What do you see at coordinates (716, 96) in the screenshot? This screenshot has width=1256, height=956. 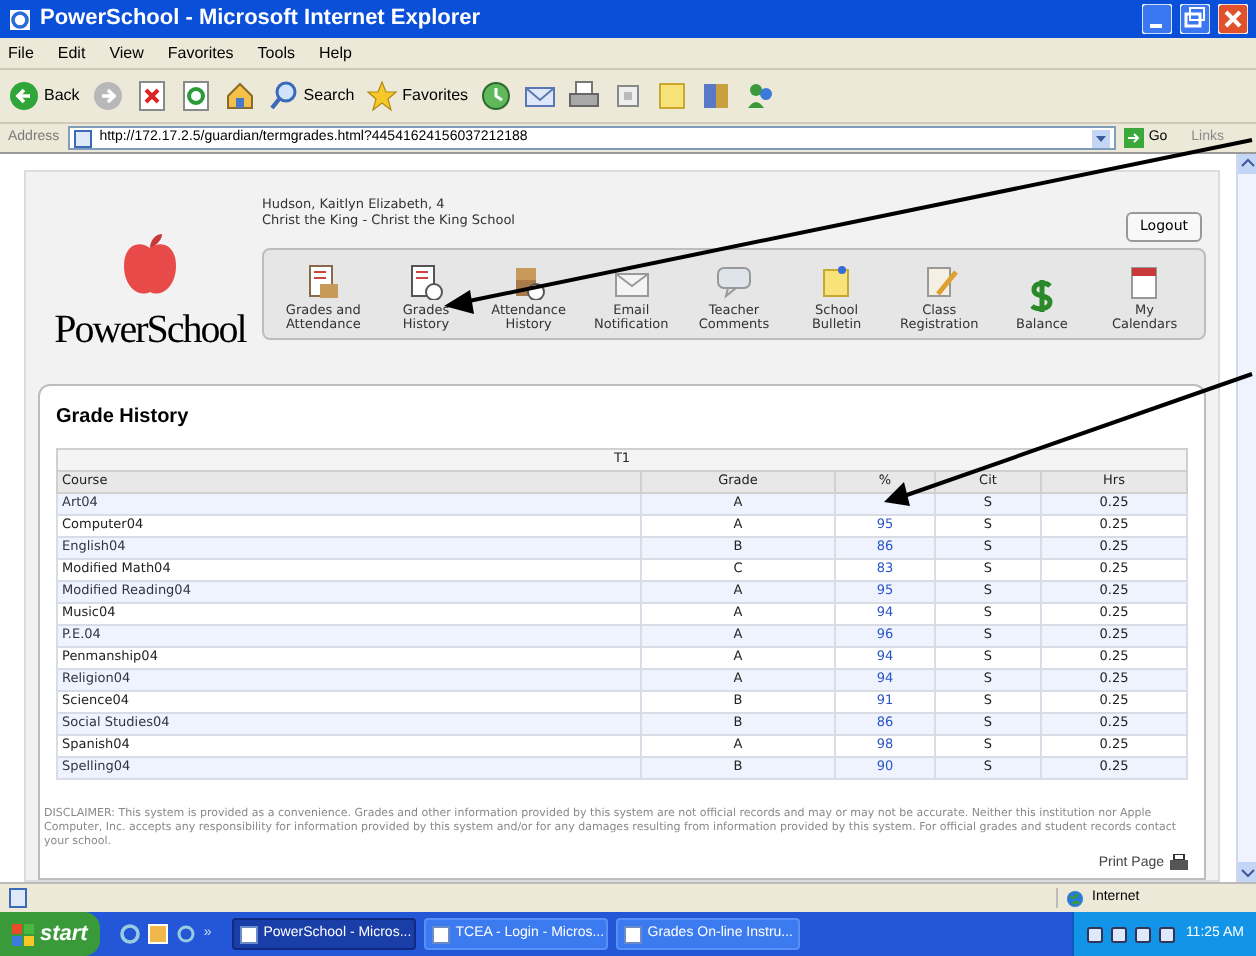 I see `book-icon` at bounding box center [716, 96].